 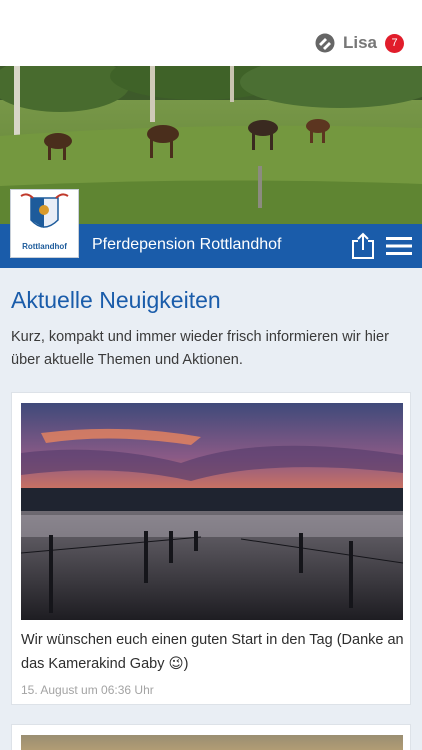 What do you see at coordinates (325, 43) in the screenshot?
I see `user-status-icon` at bounding box center [325, 43].